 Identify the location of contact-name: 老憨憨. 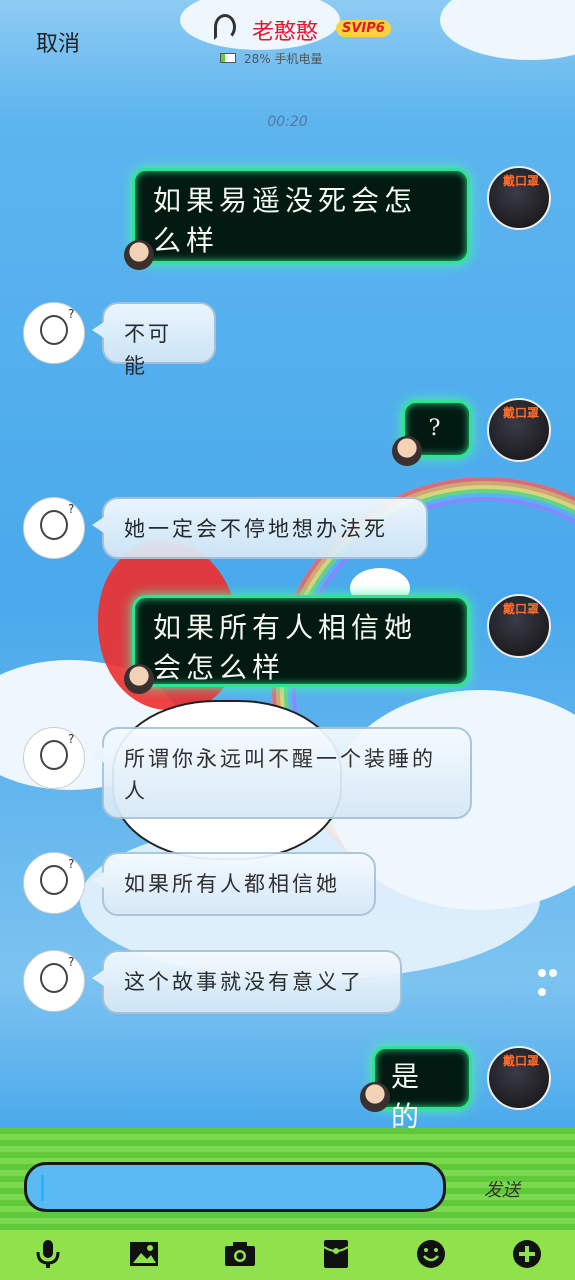
(285, 30).